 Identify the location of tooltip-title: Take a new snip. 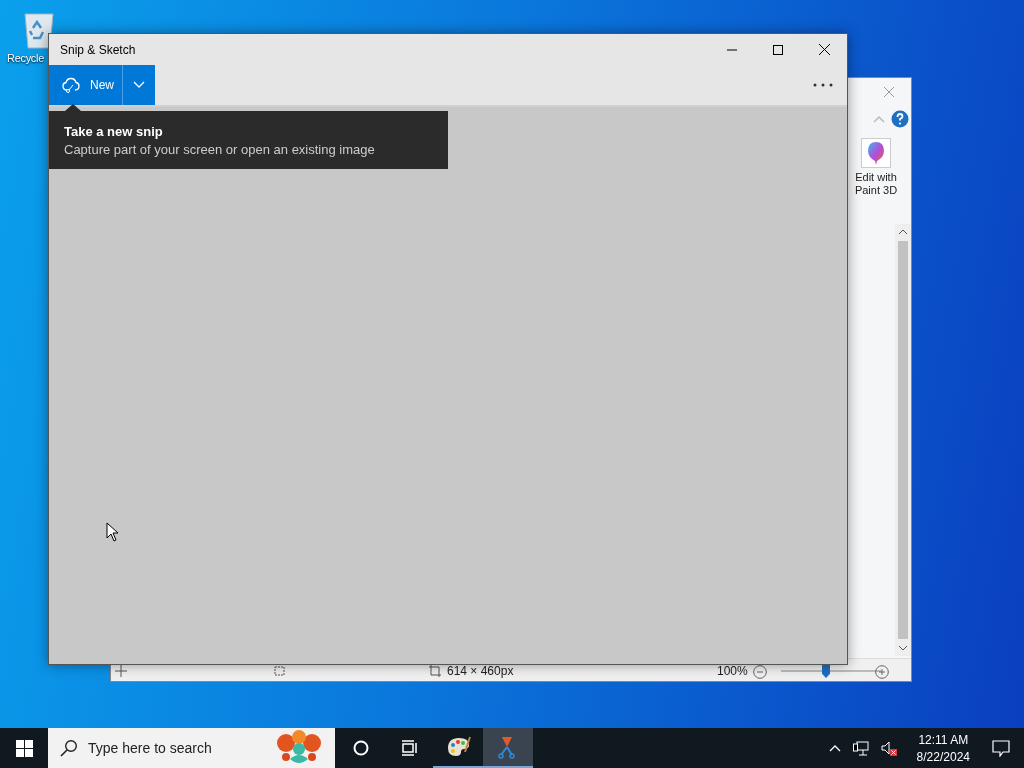
(114, 131).